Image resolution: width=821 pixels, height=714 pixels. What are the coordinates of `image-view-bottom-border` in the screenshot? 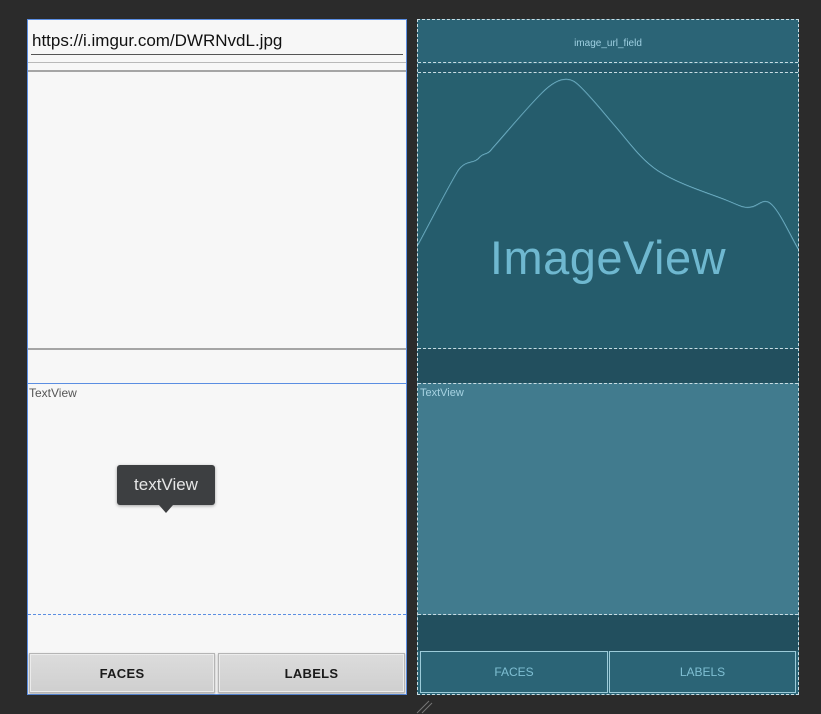 It's located at (217, 349).